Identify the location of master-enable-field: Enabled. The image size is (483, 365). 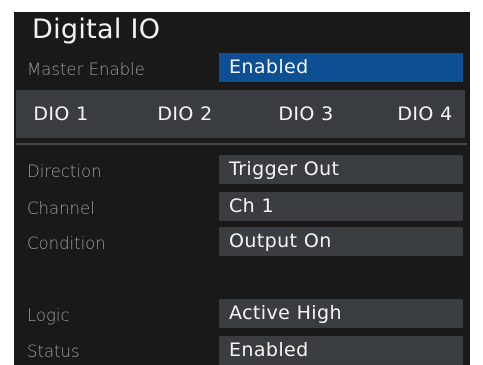
(341, 67).